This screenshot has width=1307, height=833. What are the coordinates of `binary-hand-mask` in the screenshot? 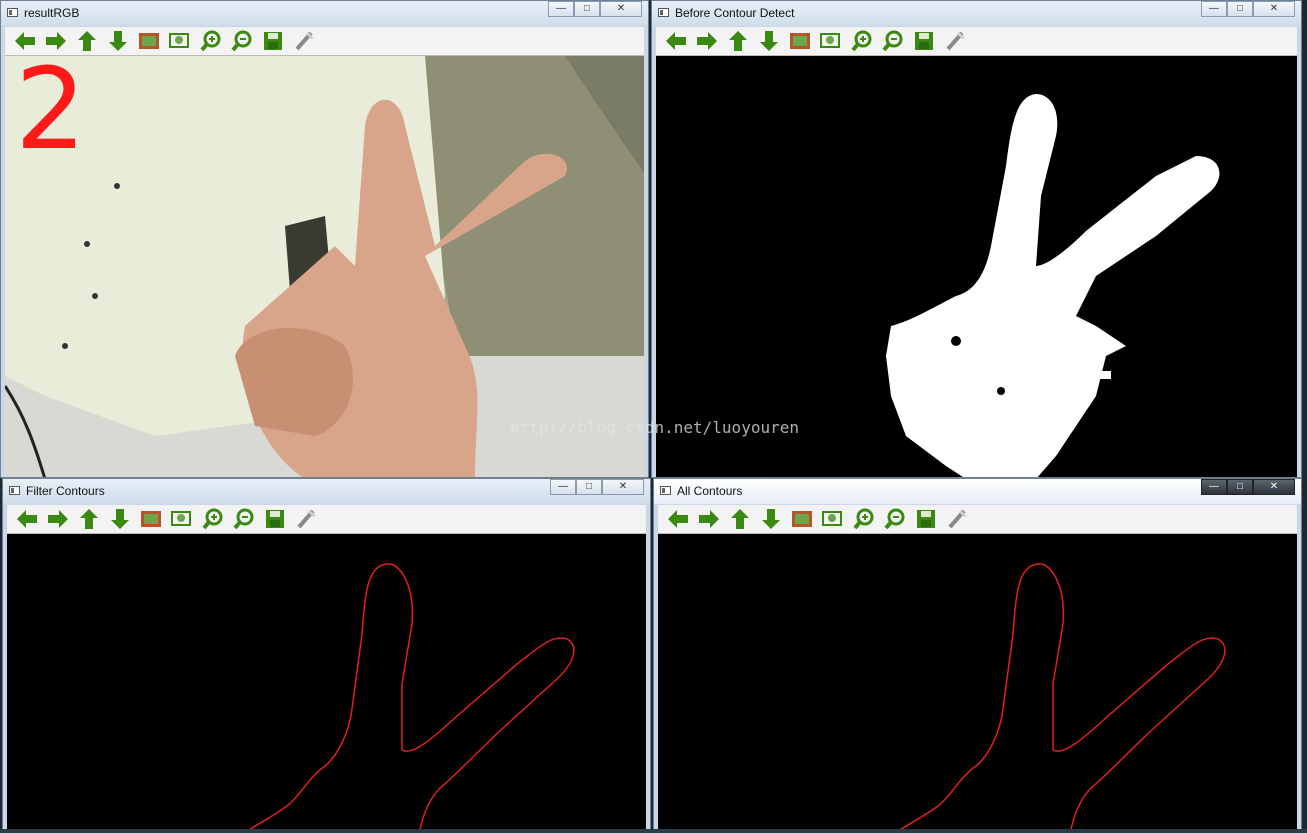 It's located at (1053, 285).